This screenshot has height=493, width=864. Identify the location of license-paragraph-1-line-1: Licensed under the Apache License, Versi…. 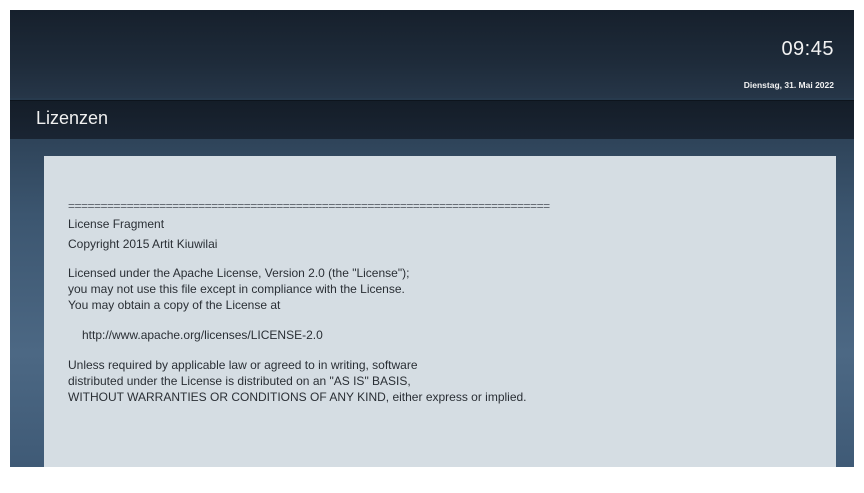
(239, 273).